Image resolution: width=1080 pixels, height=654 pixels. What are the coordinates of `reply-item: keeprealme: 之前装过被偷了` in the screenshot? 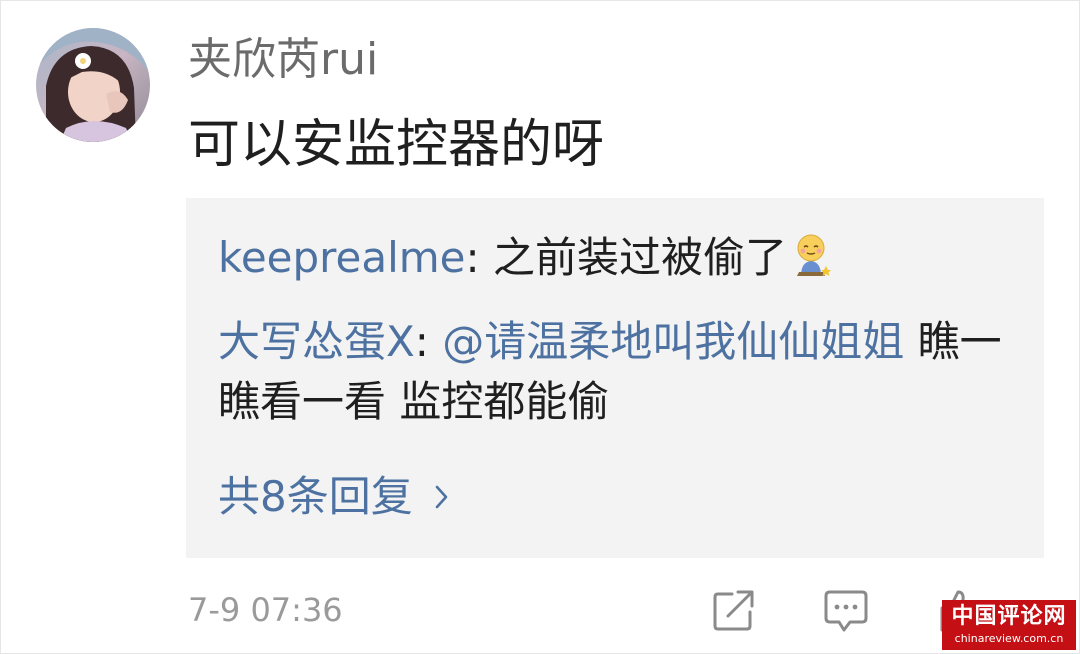 It's located at (618, 261).